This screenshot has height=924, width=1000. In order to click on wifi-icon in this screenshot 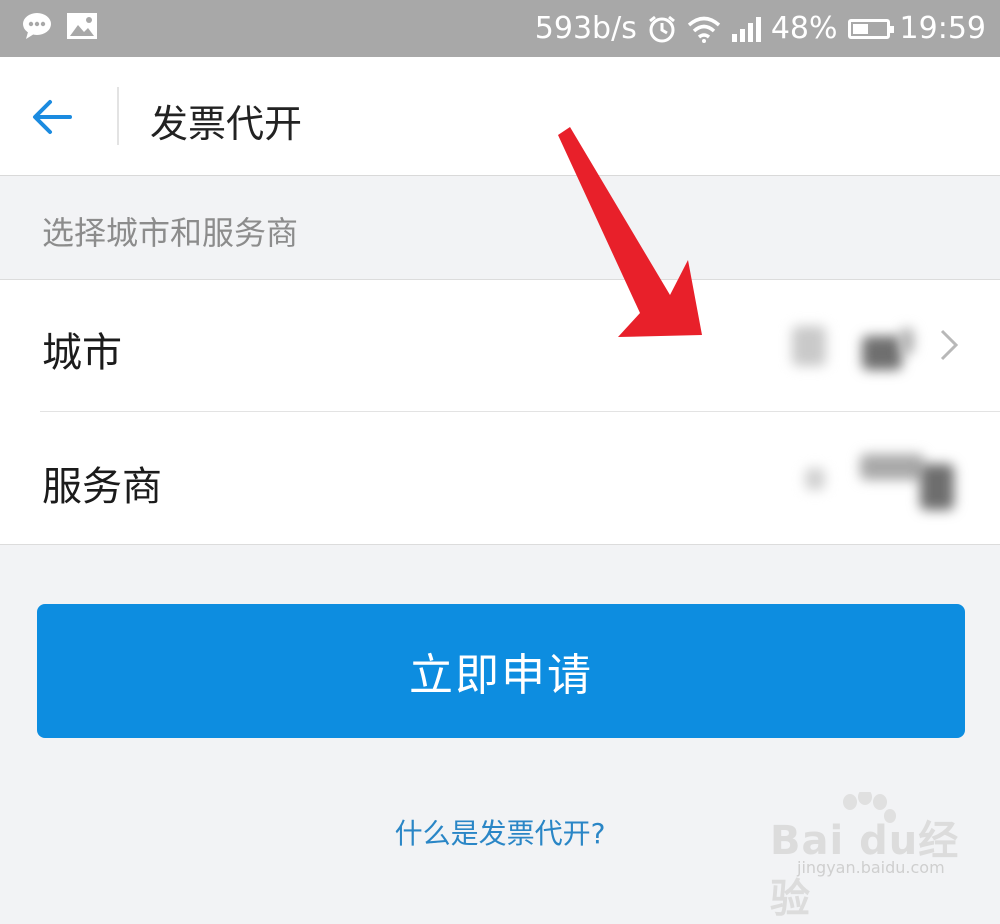, I will do `click(703, 29)`.